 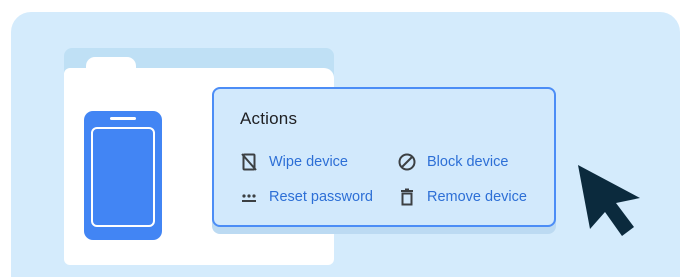 I want to click on block-device-action: Block device, so click(x=452, y=162).